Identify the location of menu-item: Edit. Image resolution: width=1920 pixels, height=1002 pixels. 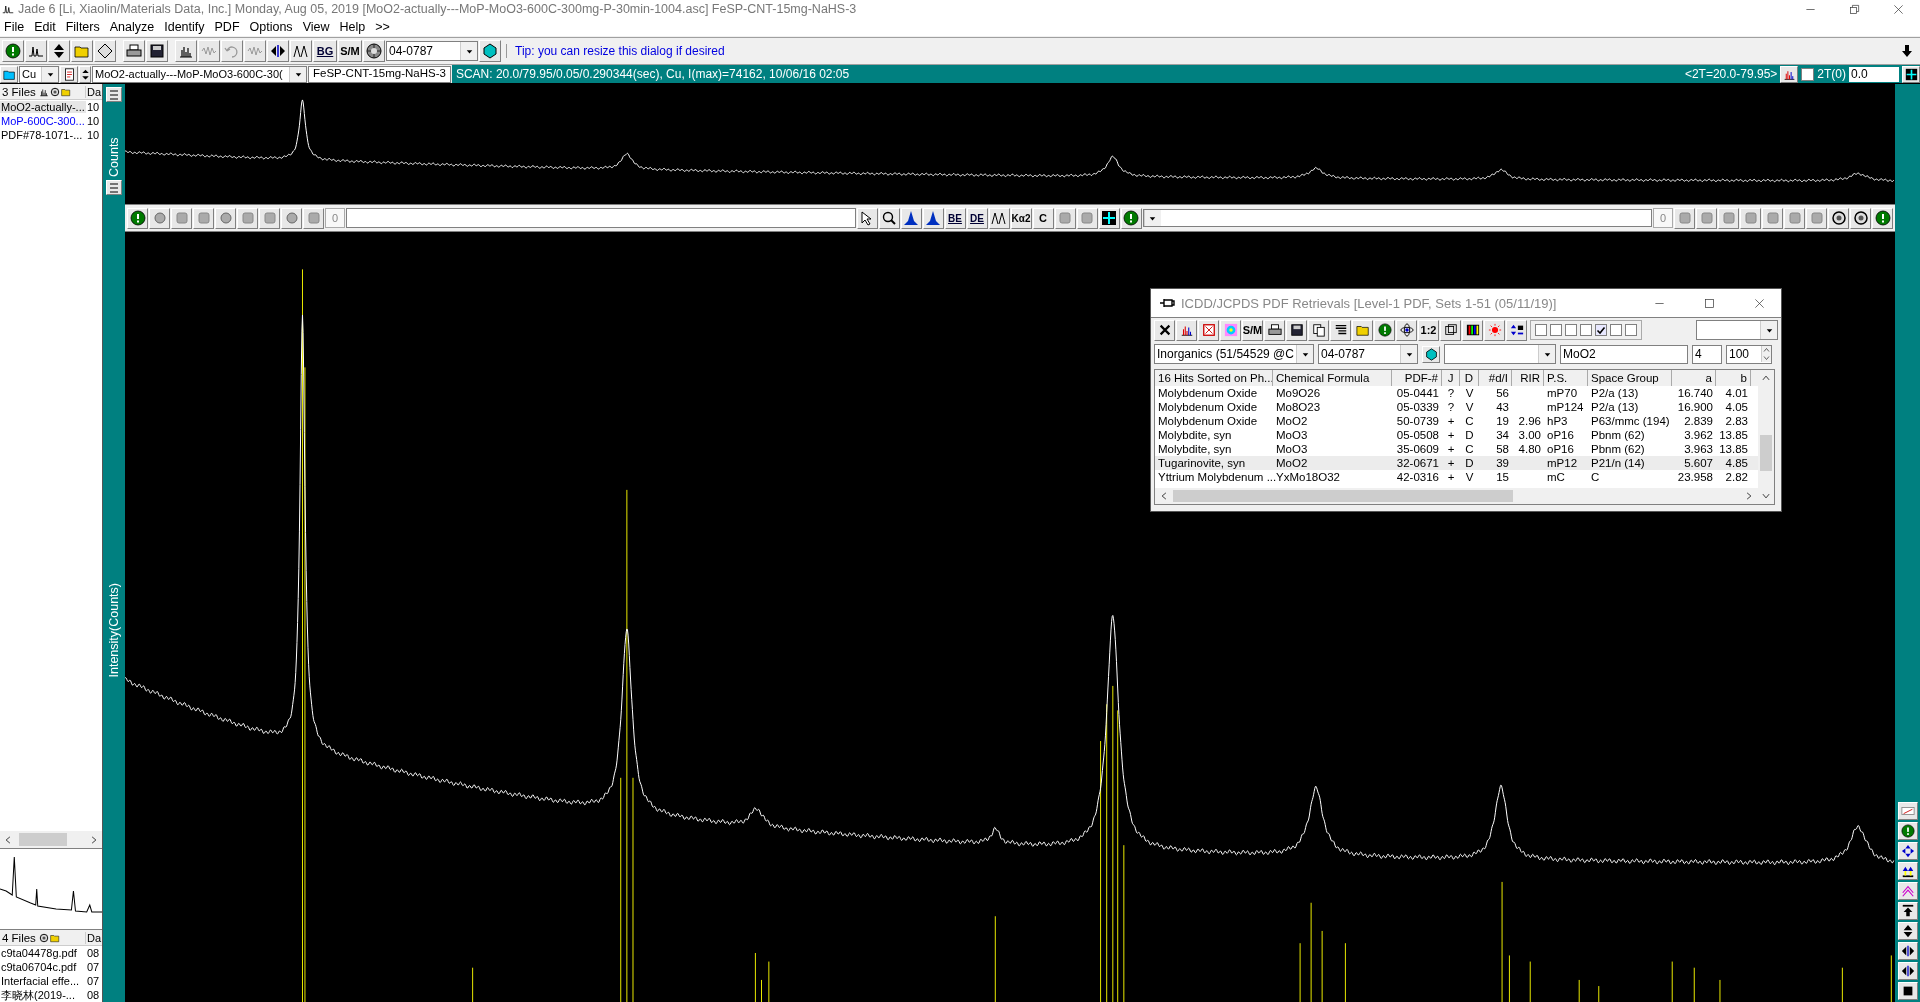
(48, 27).